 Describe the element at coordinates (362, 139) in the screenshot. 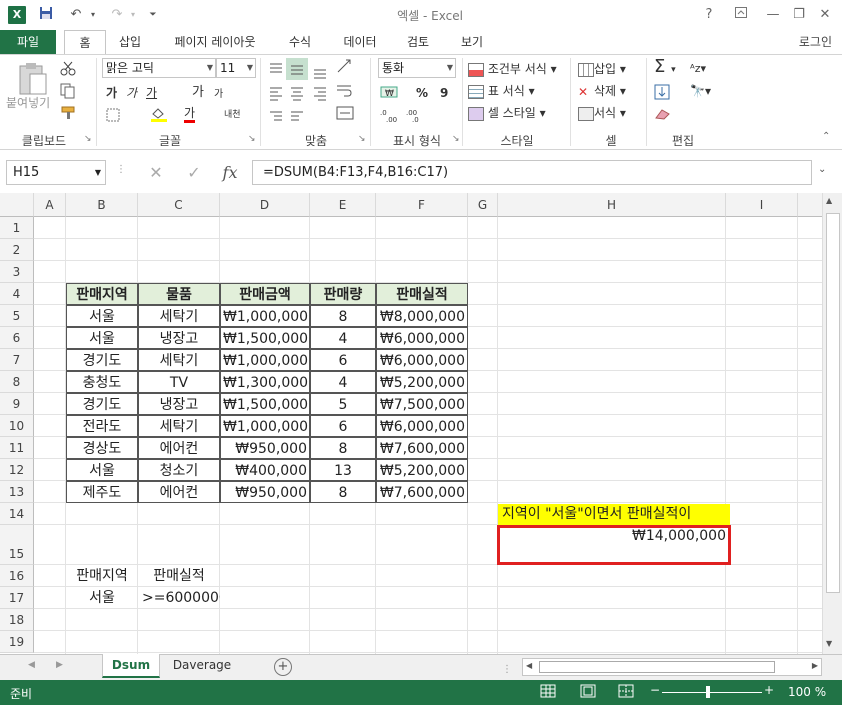

I see `alignment-dialog-launcher-icon: ↘` at that location.